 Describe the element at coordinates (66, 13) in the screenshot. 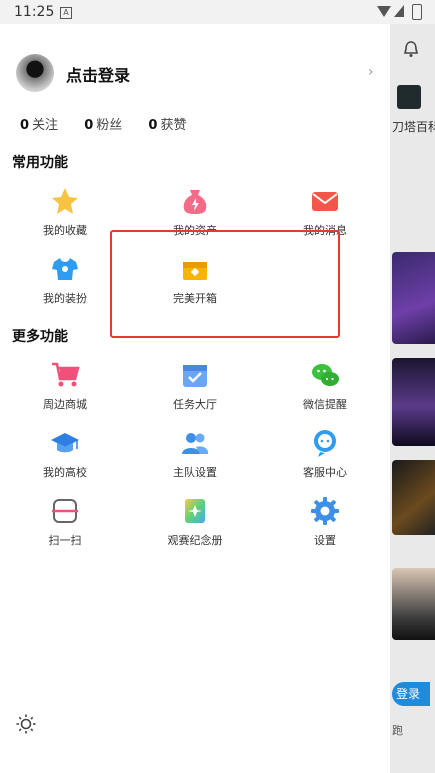

I see `notification-a-icon: A` at that location.